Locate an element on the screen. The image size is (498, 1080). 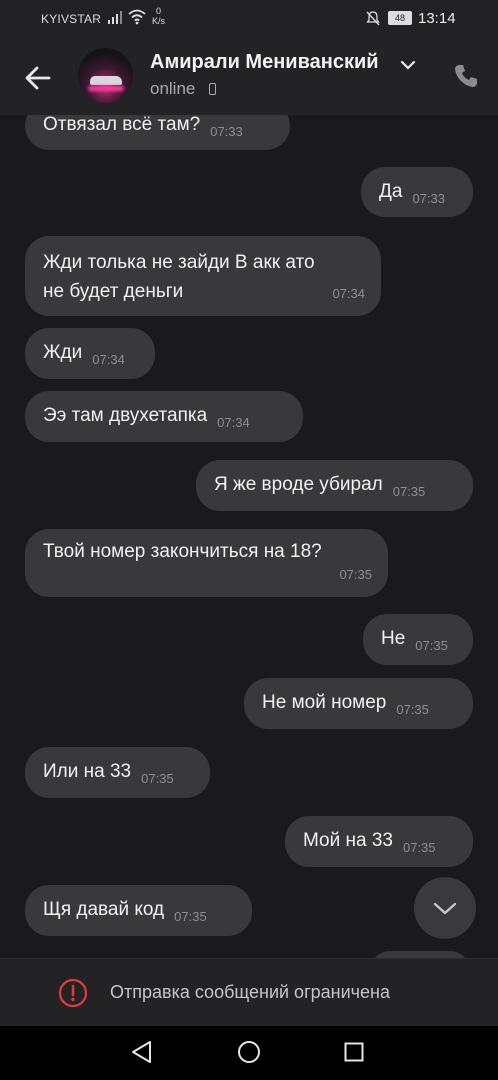
carrier-label: KYIVSTAR is located at coordinates (71, 19).